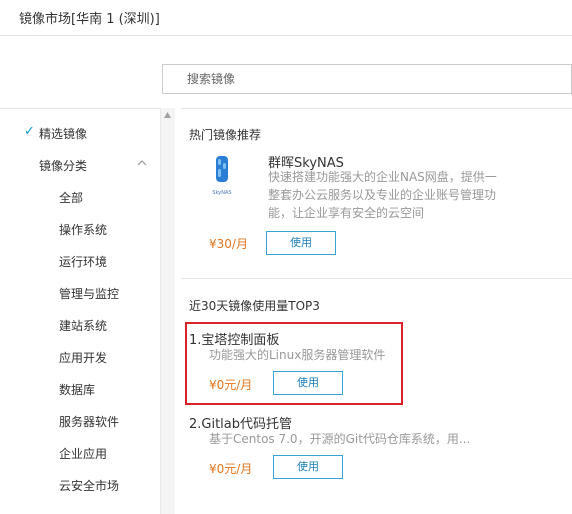 The image size is (572, 514). Describe the element at coordinates (225, 135) in the screenshot. I see `hot-section-title: 热门镜像推荐` at that location.